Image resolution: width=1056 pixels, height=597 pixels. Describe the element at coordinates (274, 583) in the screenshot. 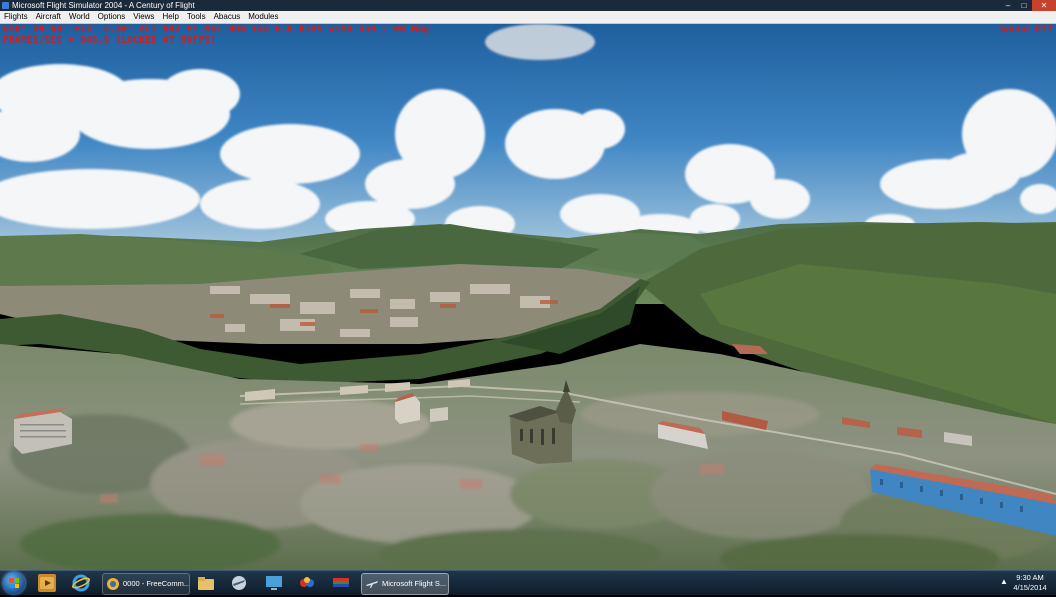

I see `remote-desktop-icon` at that location.